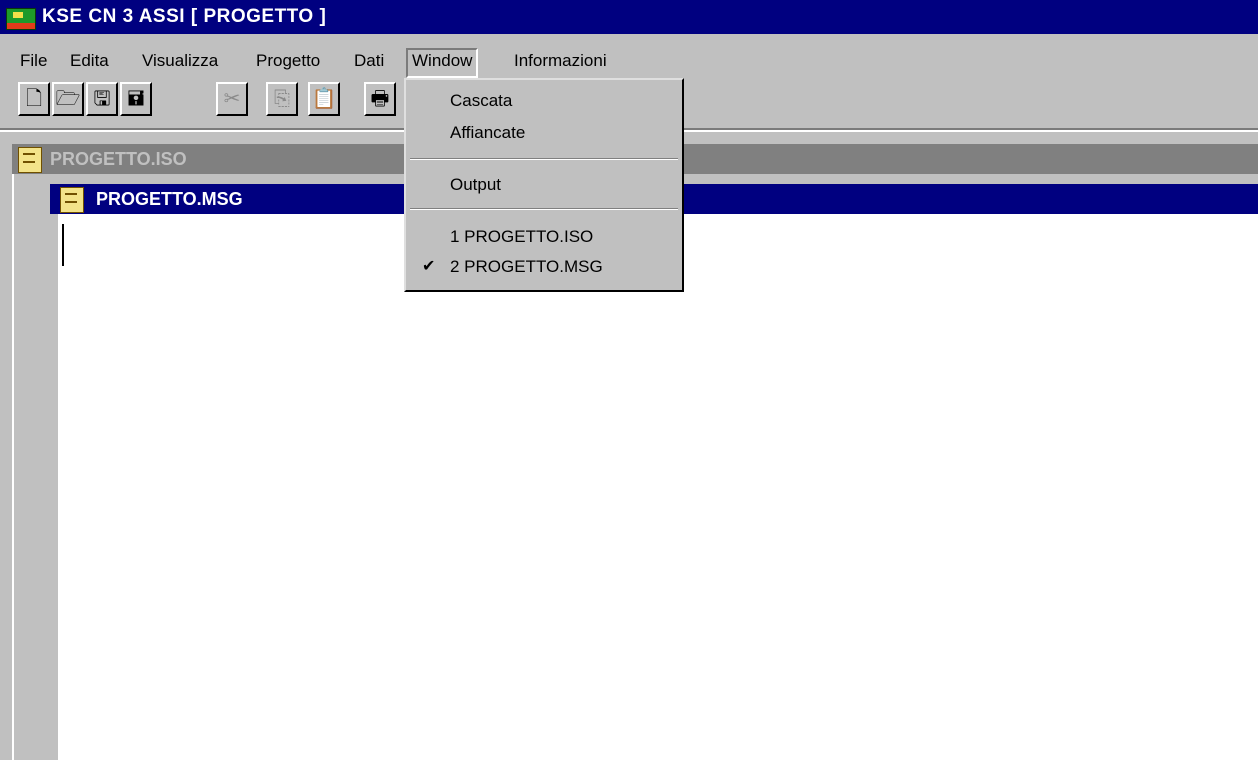 Image resolution: width=1258 pixels, height=760 pixels. I want to click on text-caret, so click(63, 245).